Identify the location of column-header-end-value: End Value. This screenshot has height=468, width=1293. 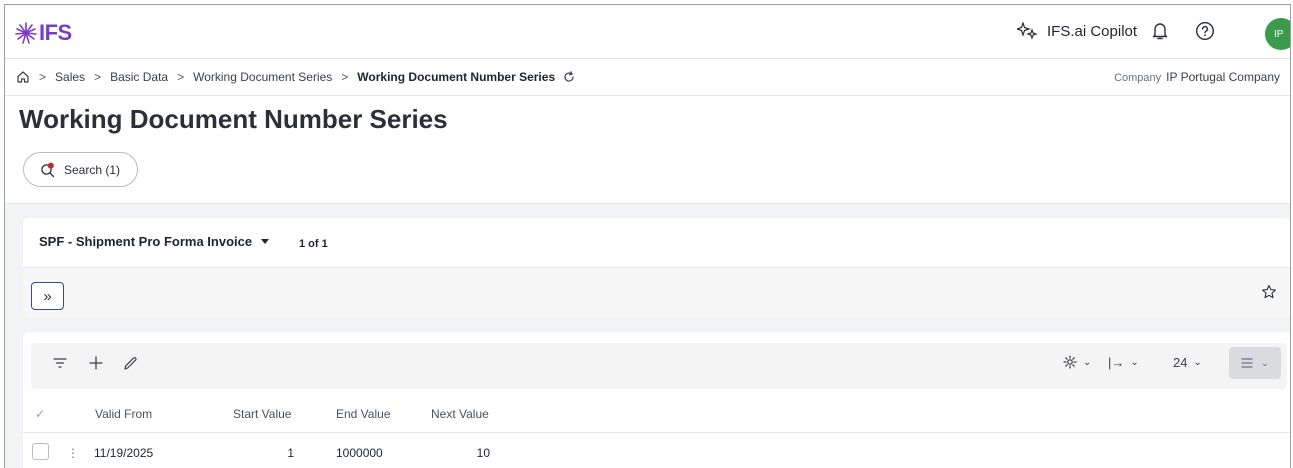
(363, 414).